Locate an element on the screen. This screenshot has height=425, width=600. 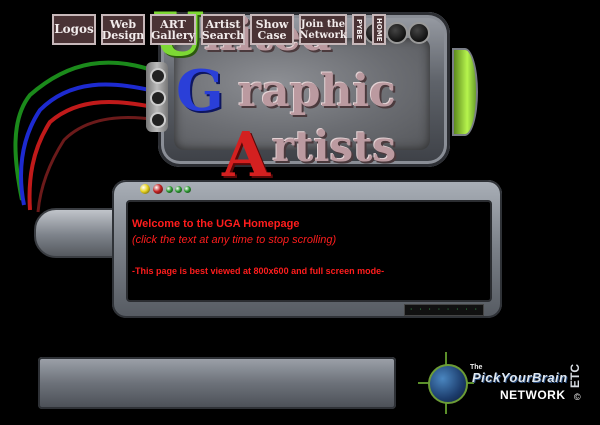
nav-join-network-button: Join the Network is located at coordinates (323, 29).